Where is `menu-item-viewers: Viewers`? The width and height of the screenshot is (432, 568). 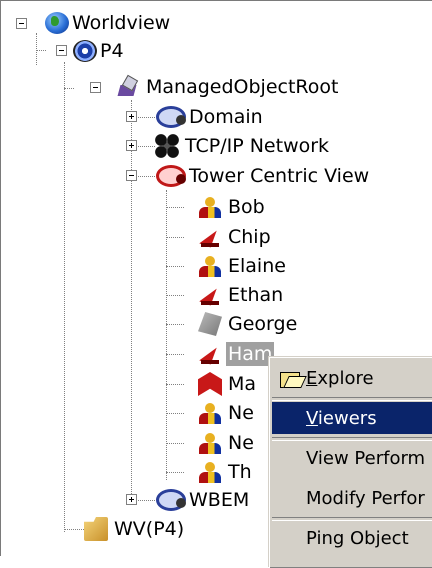 menu-item-viewers: Viewers is located at coordinates (352, 418).